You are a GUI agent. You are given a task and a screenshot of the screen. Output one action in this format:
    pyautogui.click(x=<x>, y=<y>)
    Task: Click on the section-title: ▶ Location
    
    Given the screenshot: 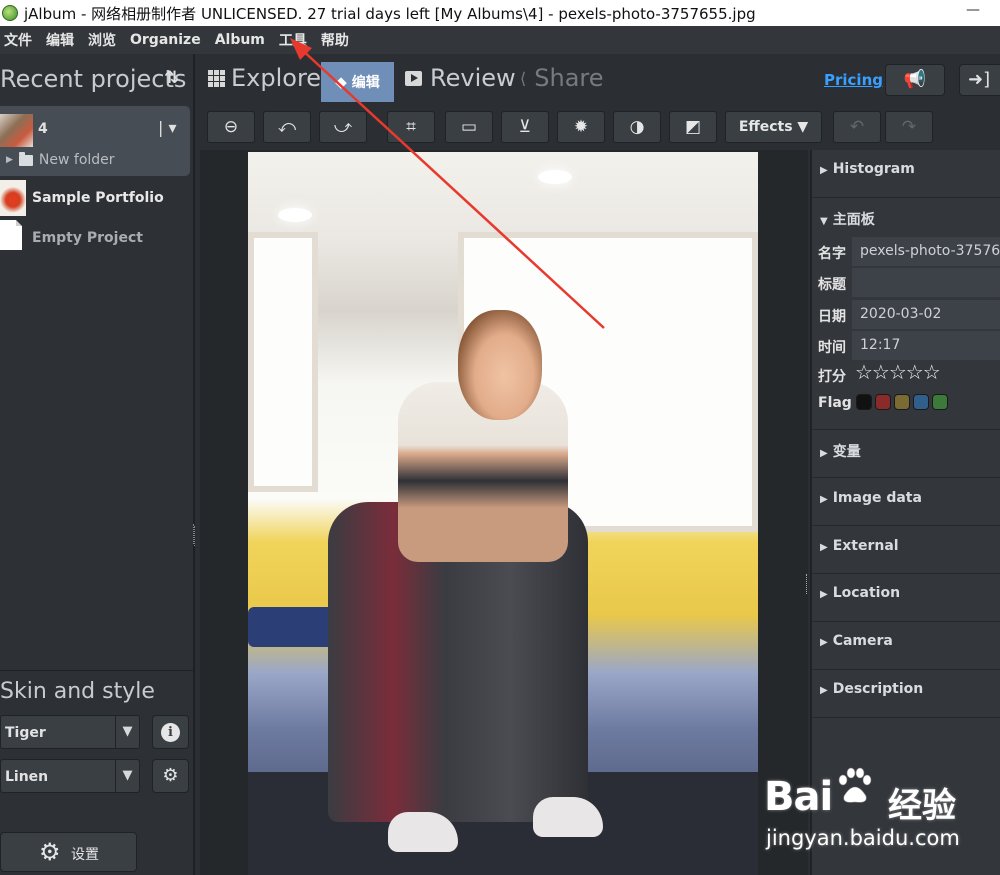 What is the action you would take?
    pyautogui.click(x=860, y=593)
    